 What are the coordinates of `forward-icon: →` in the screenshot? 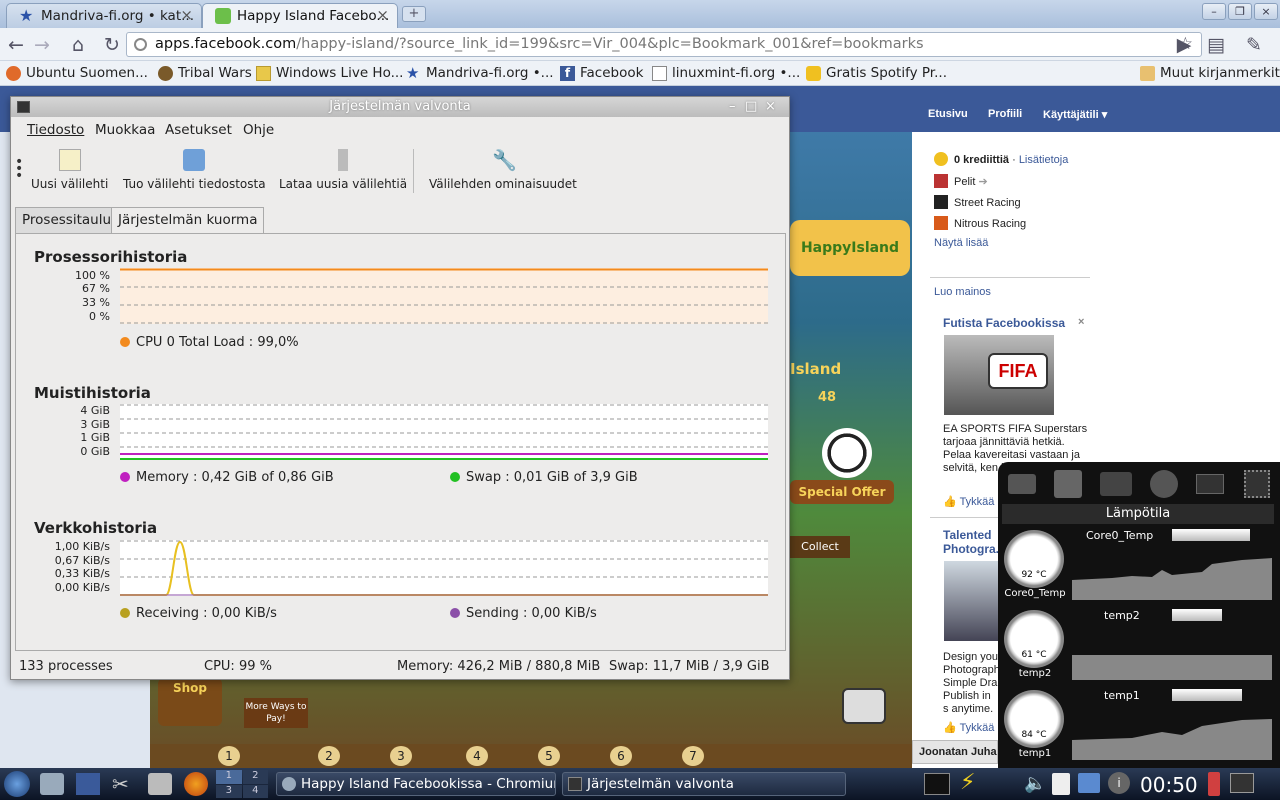 It's located at (42, 45).